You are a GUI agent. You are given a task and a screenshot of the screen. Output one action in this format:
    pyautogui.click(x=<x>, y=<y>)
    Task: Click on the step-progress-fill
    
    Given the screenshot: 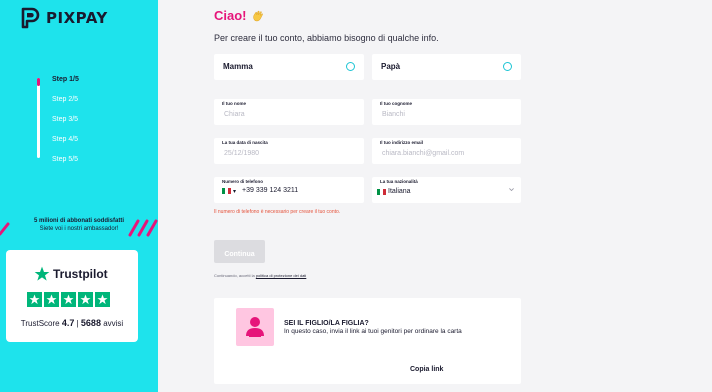 What is the action you would take?
    pyautogui.click(x=38, y=82)
    